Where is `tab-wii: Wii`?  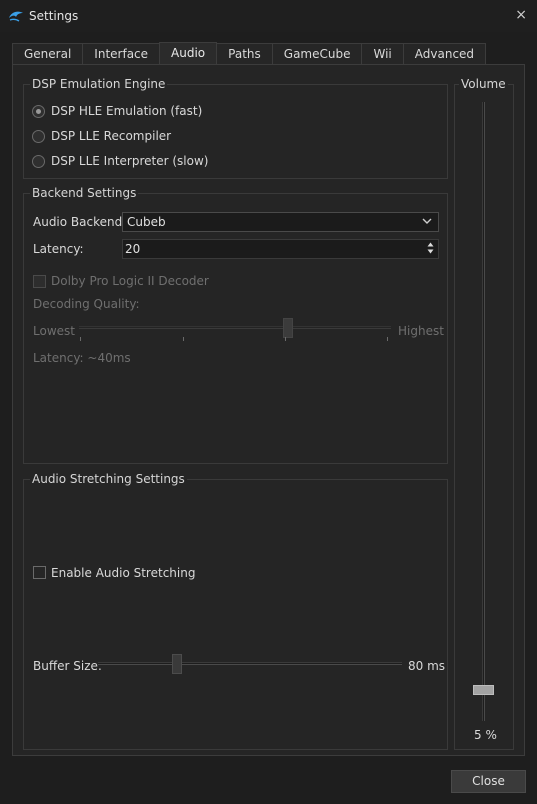
tab-wii: Wii is located at coordinates (382, 53).